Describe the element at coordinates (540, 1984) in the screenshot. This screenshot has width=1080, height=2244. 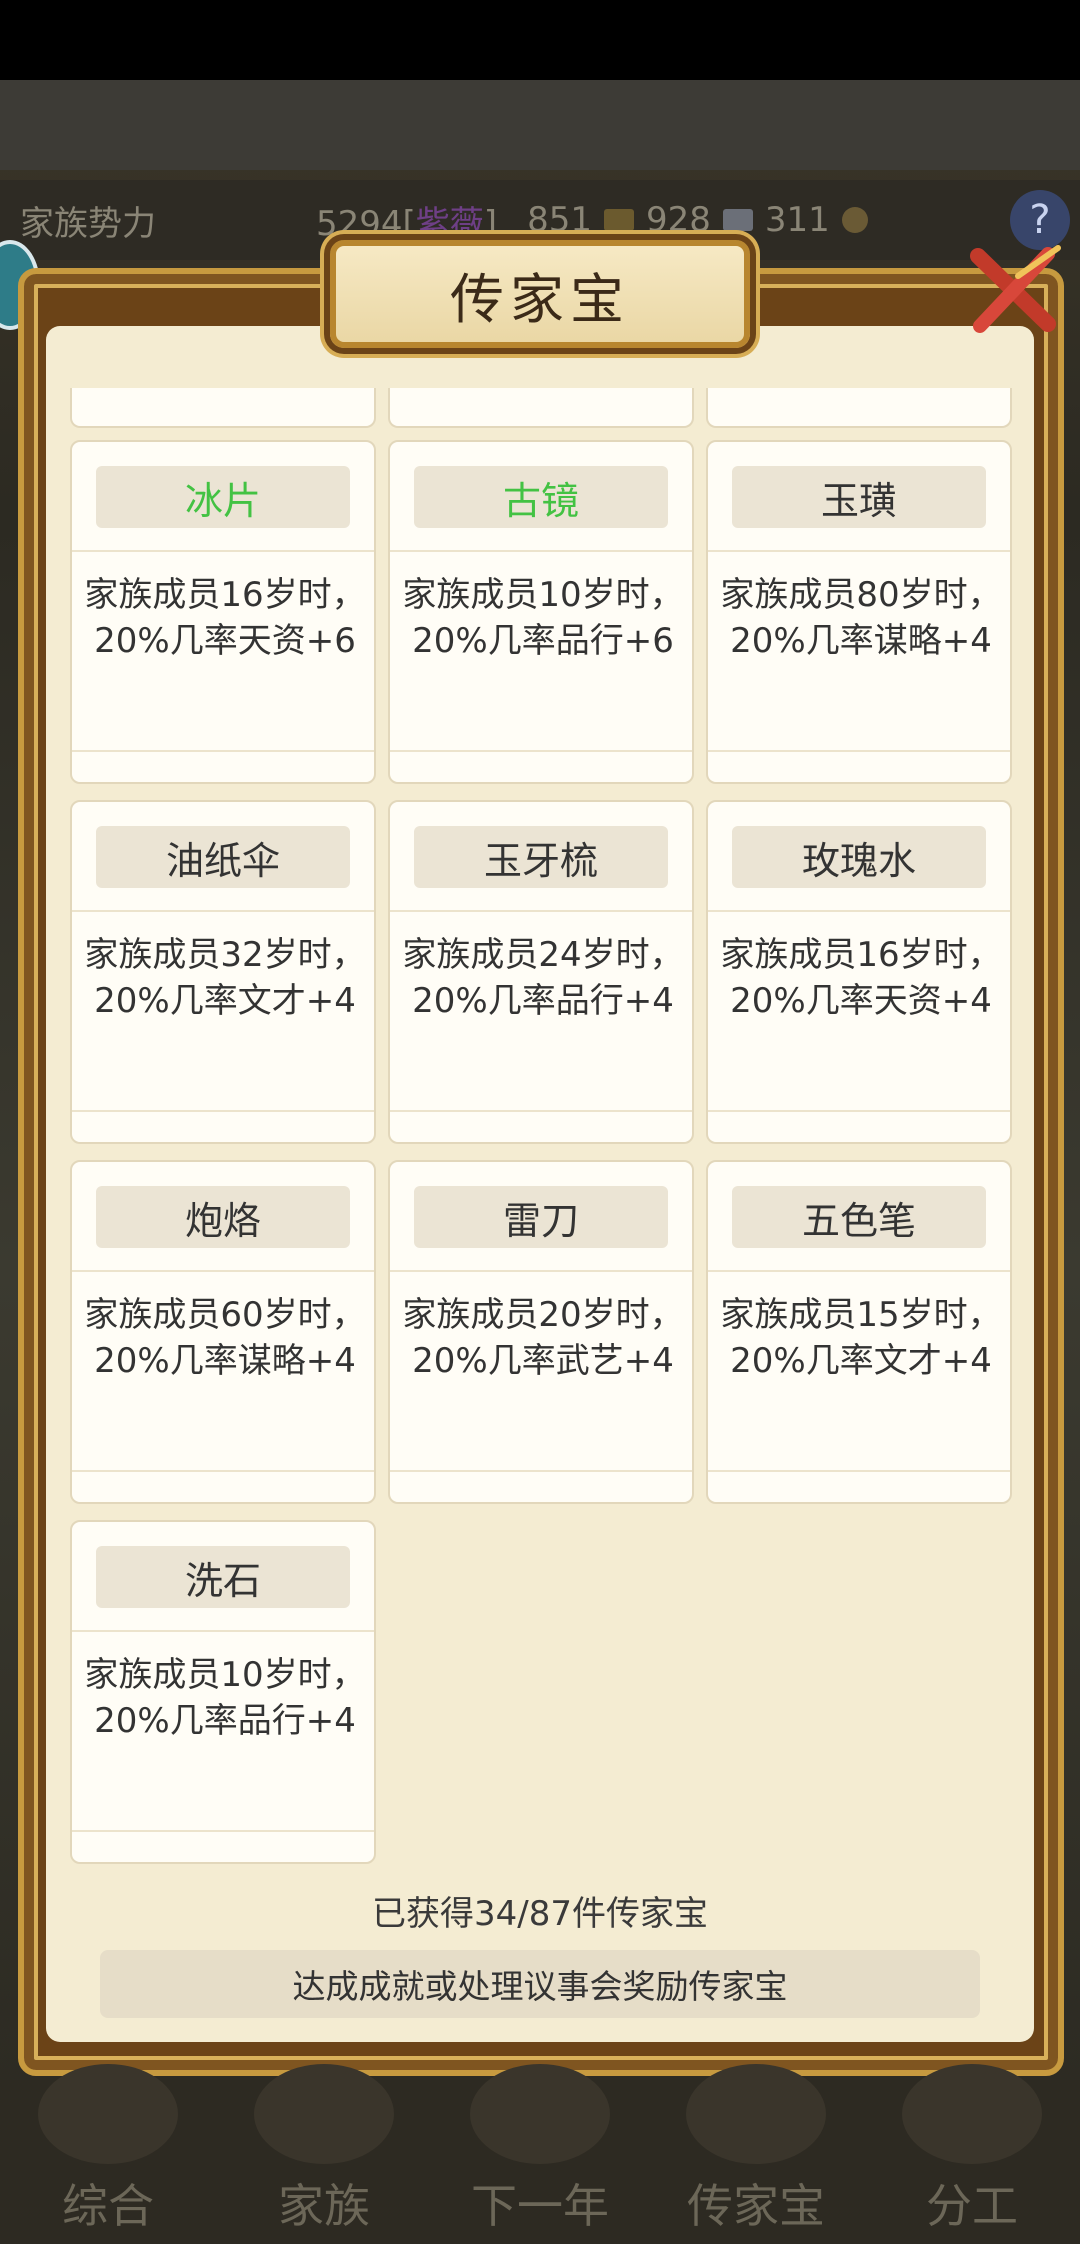
I see `hint-button: 达成成就或处理议事会奖励传家宝` at that location.